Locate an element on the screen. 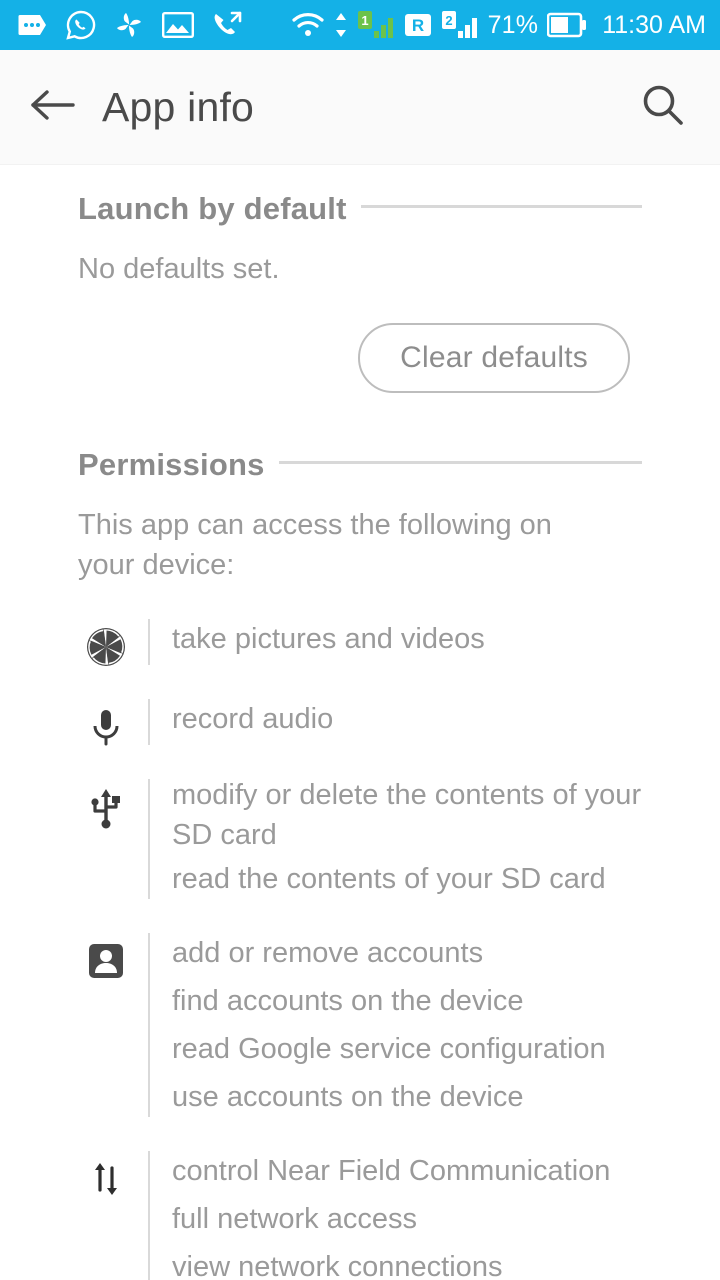 This screenshot has height=1280, width=720. permission-line: take pictures and videos is located at coordinates (328, 639).